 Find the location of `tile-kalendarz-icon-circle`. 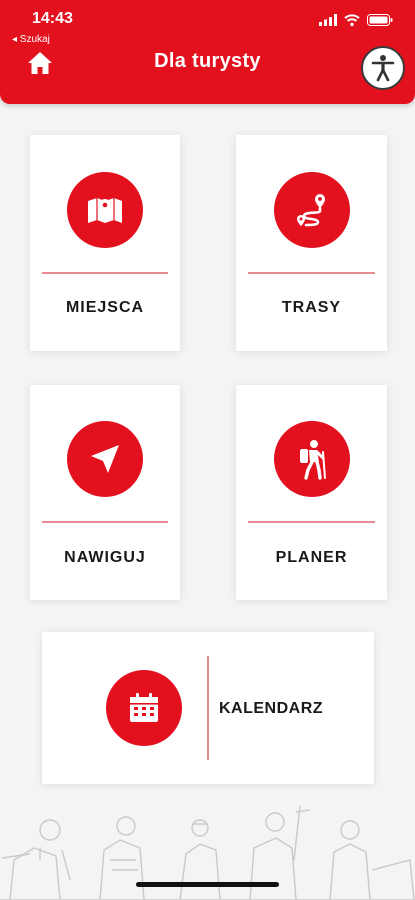

tile-kalendarz-icon-circle is located at coordinates (144, 708).